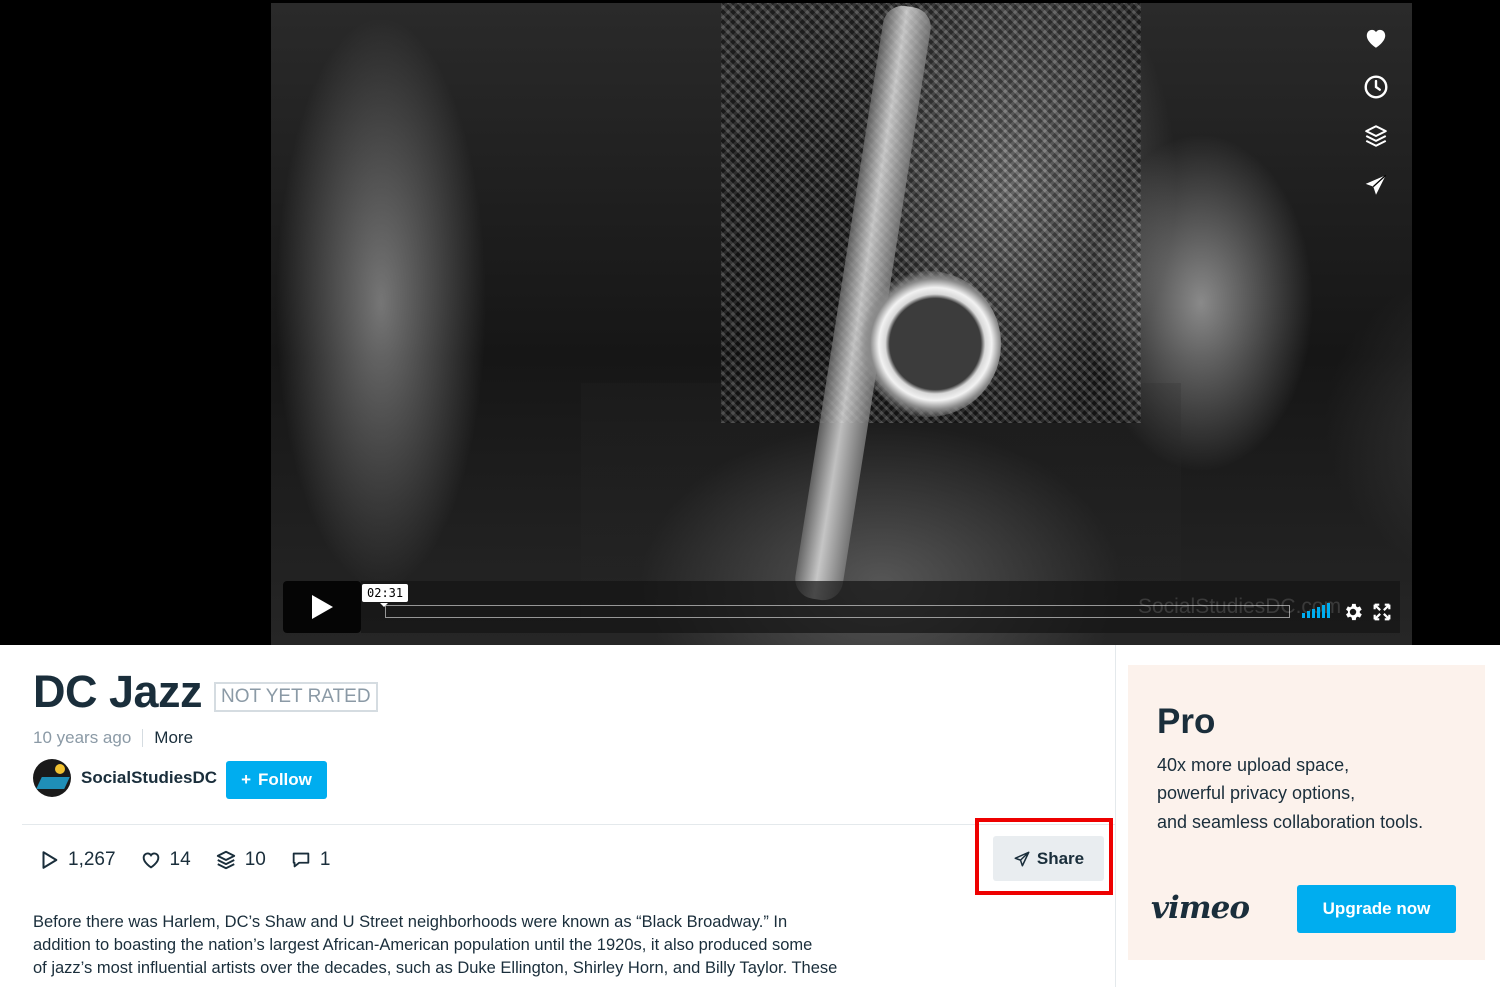 This screenshot has width=1500, height=987. I want to click on follow-label: Follow, so click(285, 779).